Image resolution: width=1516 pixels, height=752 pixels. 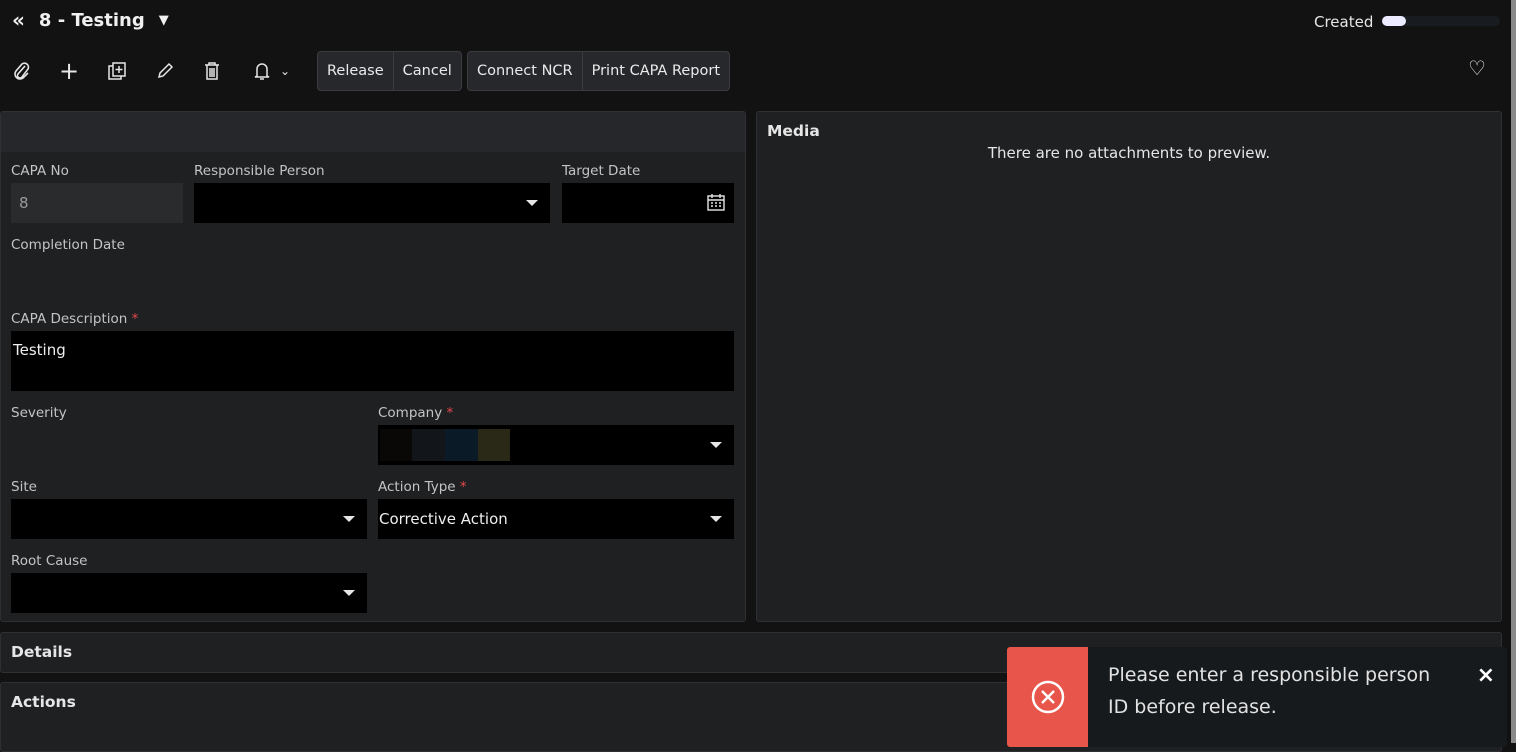 What do you see at coordinates (212, 71) in the screenshot?
I see `delete-trash-icon` at bounding box center [212, 71].